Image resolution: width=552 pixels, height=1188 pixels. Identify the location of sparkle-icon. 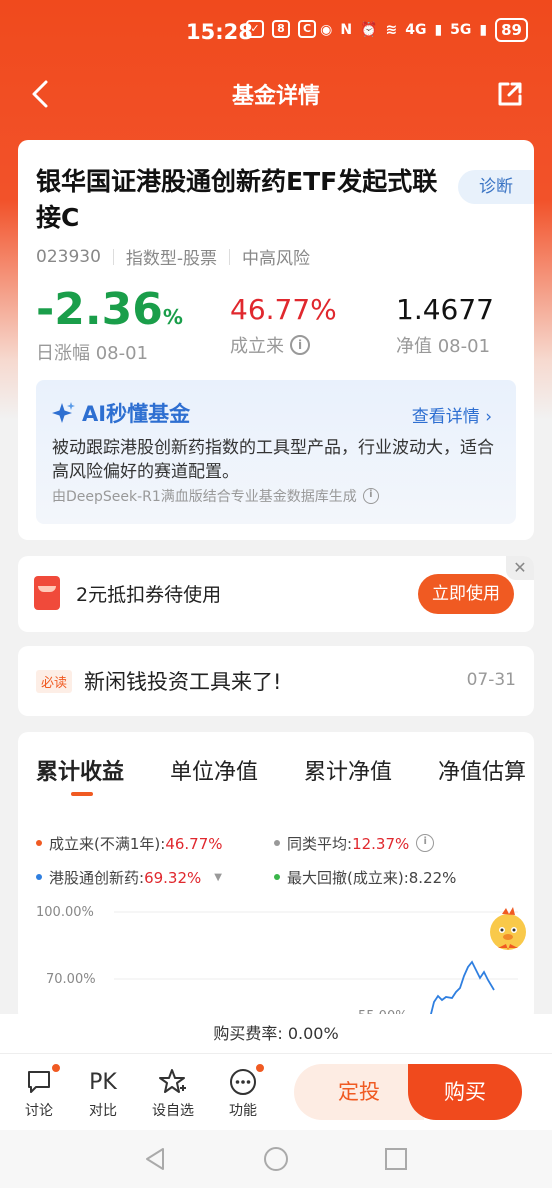
(63, 412).